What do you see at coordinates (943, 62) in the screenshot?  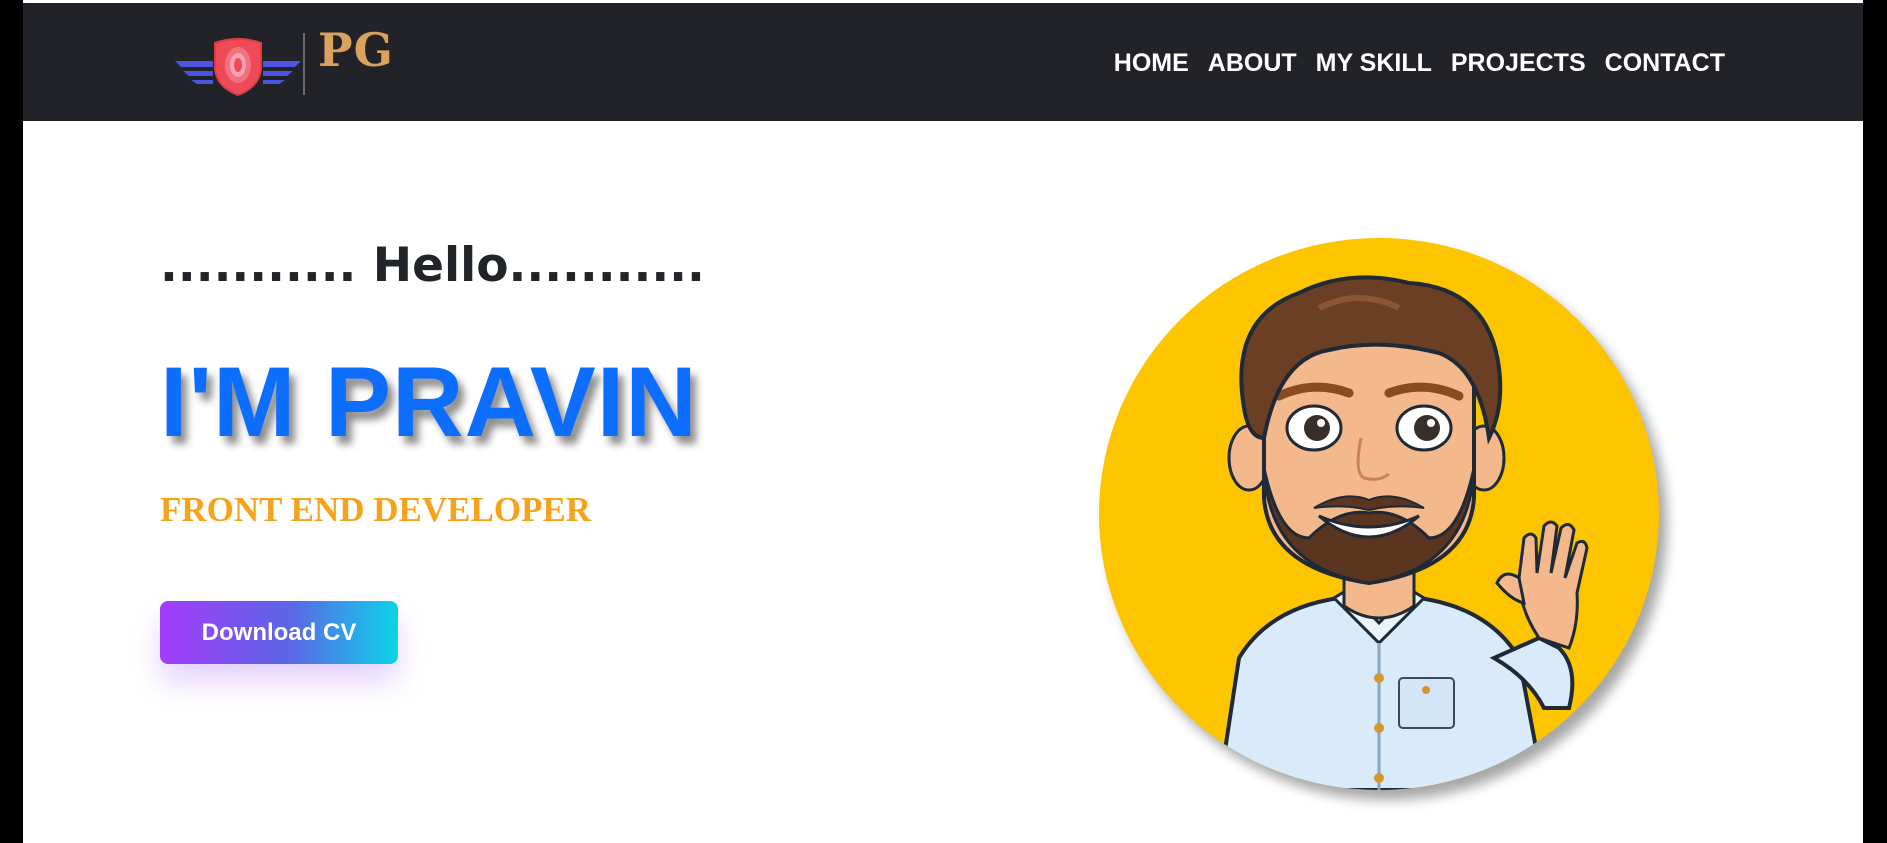 I see `navbar: PG HOME ABOUT MY SKILL PROJECTS CONTACT` at bounding box center [943, 62].